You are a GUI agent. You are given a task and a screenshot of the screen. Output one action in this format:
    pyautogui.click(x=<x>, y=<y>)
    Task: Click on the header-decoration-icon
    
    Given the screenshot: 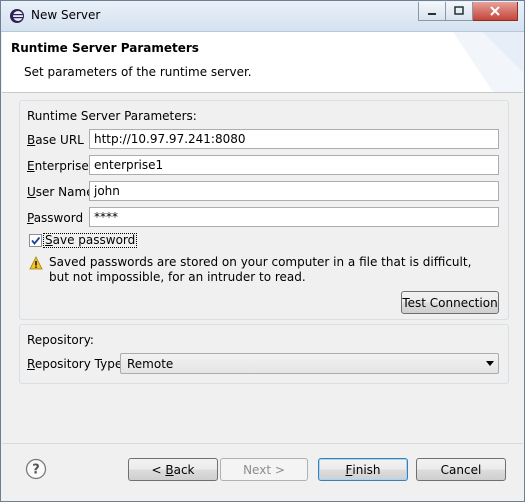 What is the action you would take?
    pyautogui.click(x=478, y=62)
    